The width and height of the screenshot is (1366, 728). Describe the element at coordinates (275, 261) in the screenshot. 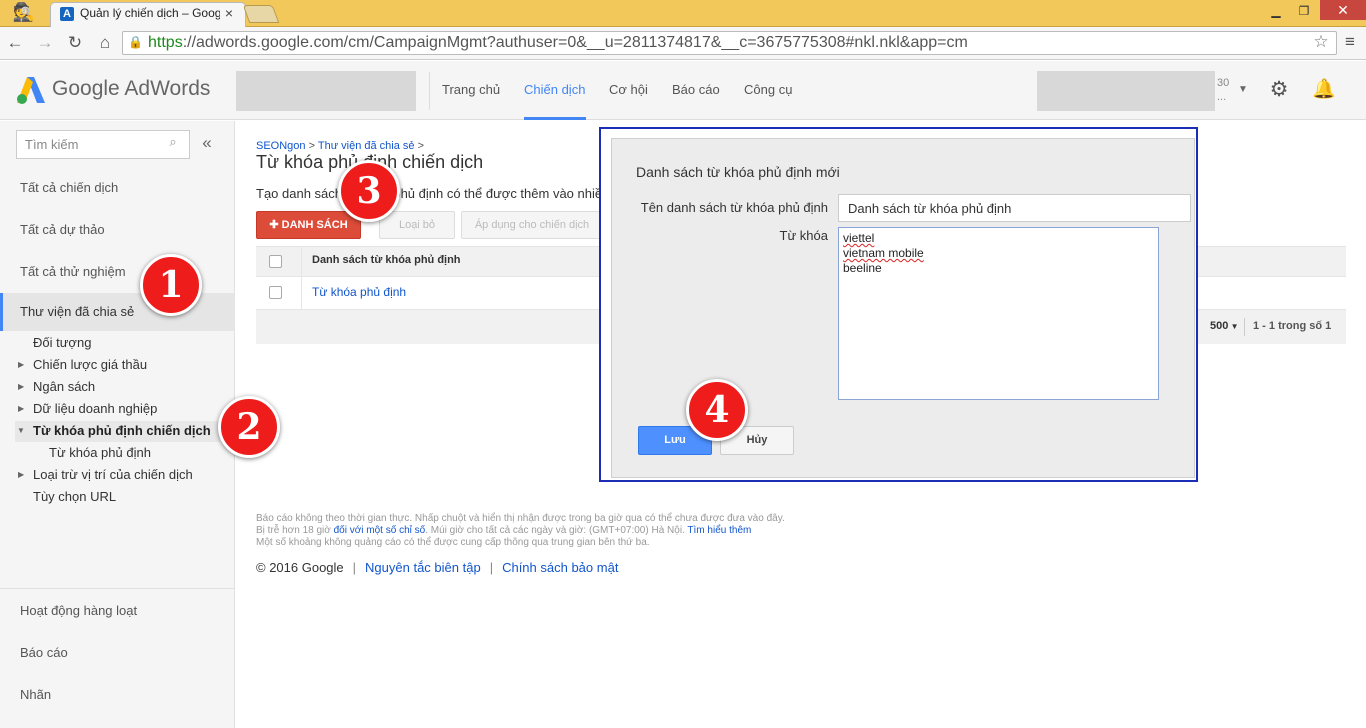

I see `select-all-checkbox` at that location.